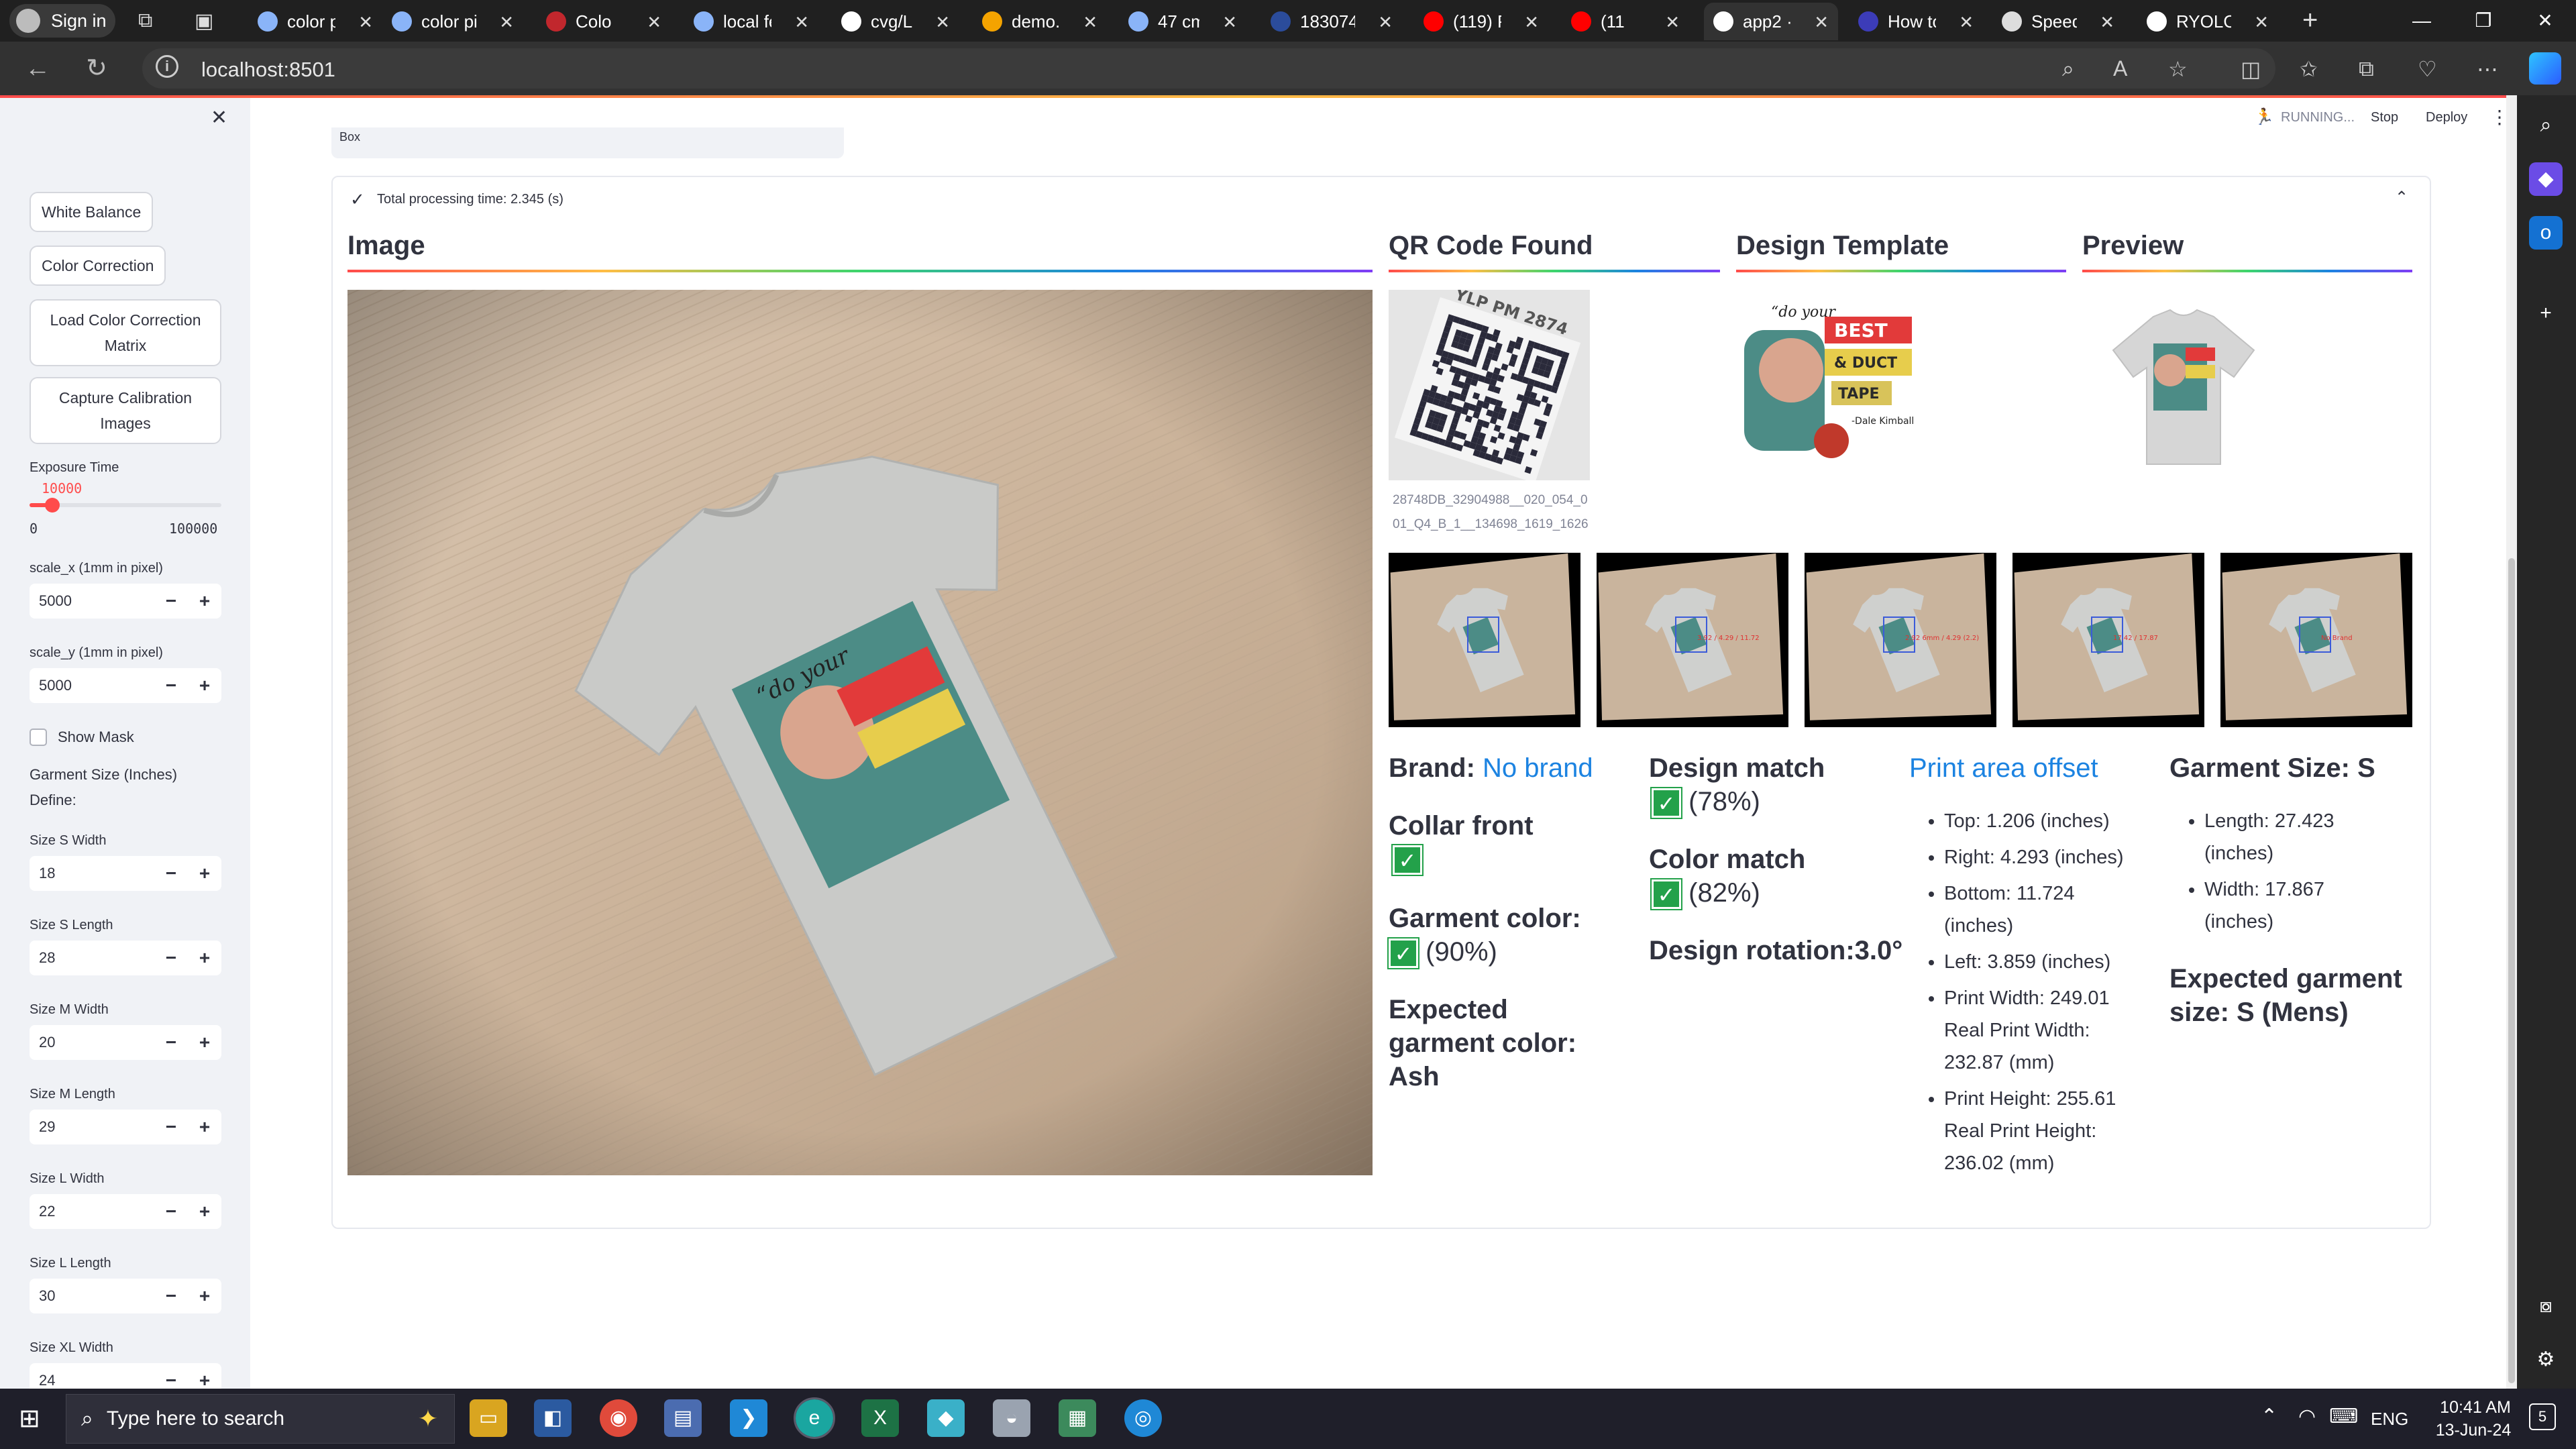 The height and width of the screenshot is (1449, 2576). I want to click on size-value: 22, so click(92, 1211).